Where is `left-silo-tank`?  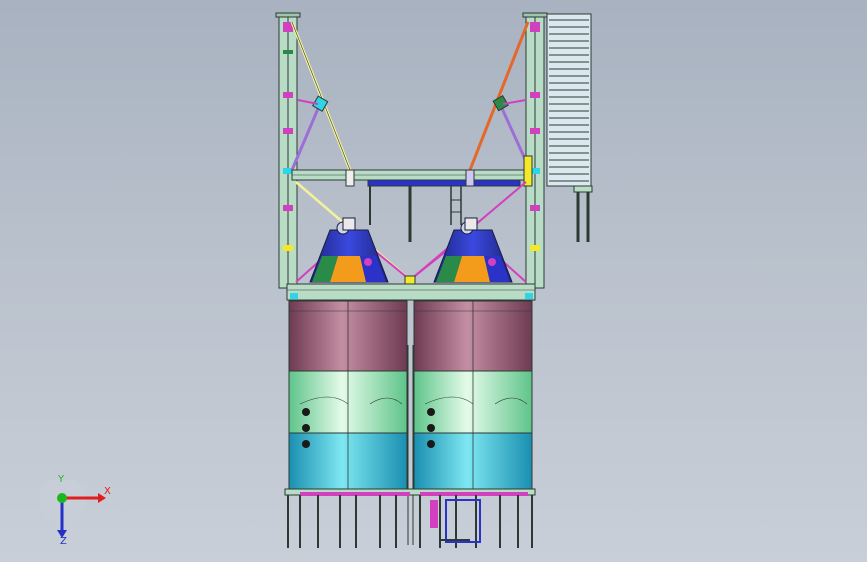
left-silo-tank is located at coordinates (348, 395).